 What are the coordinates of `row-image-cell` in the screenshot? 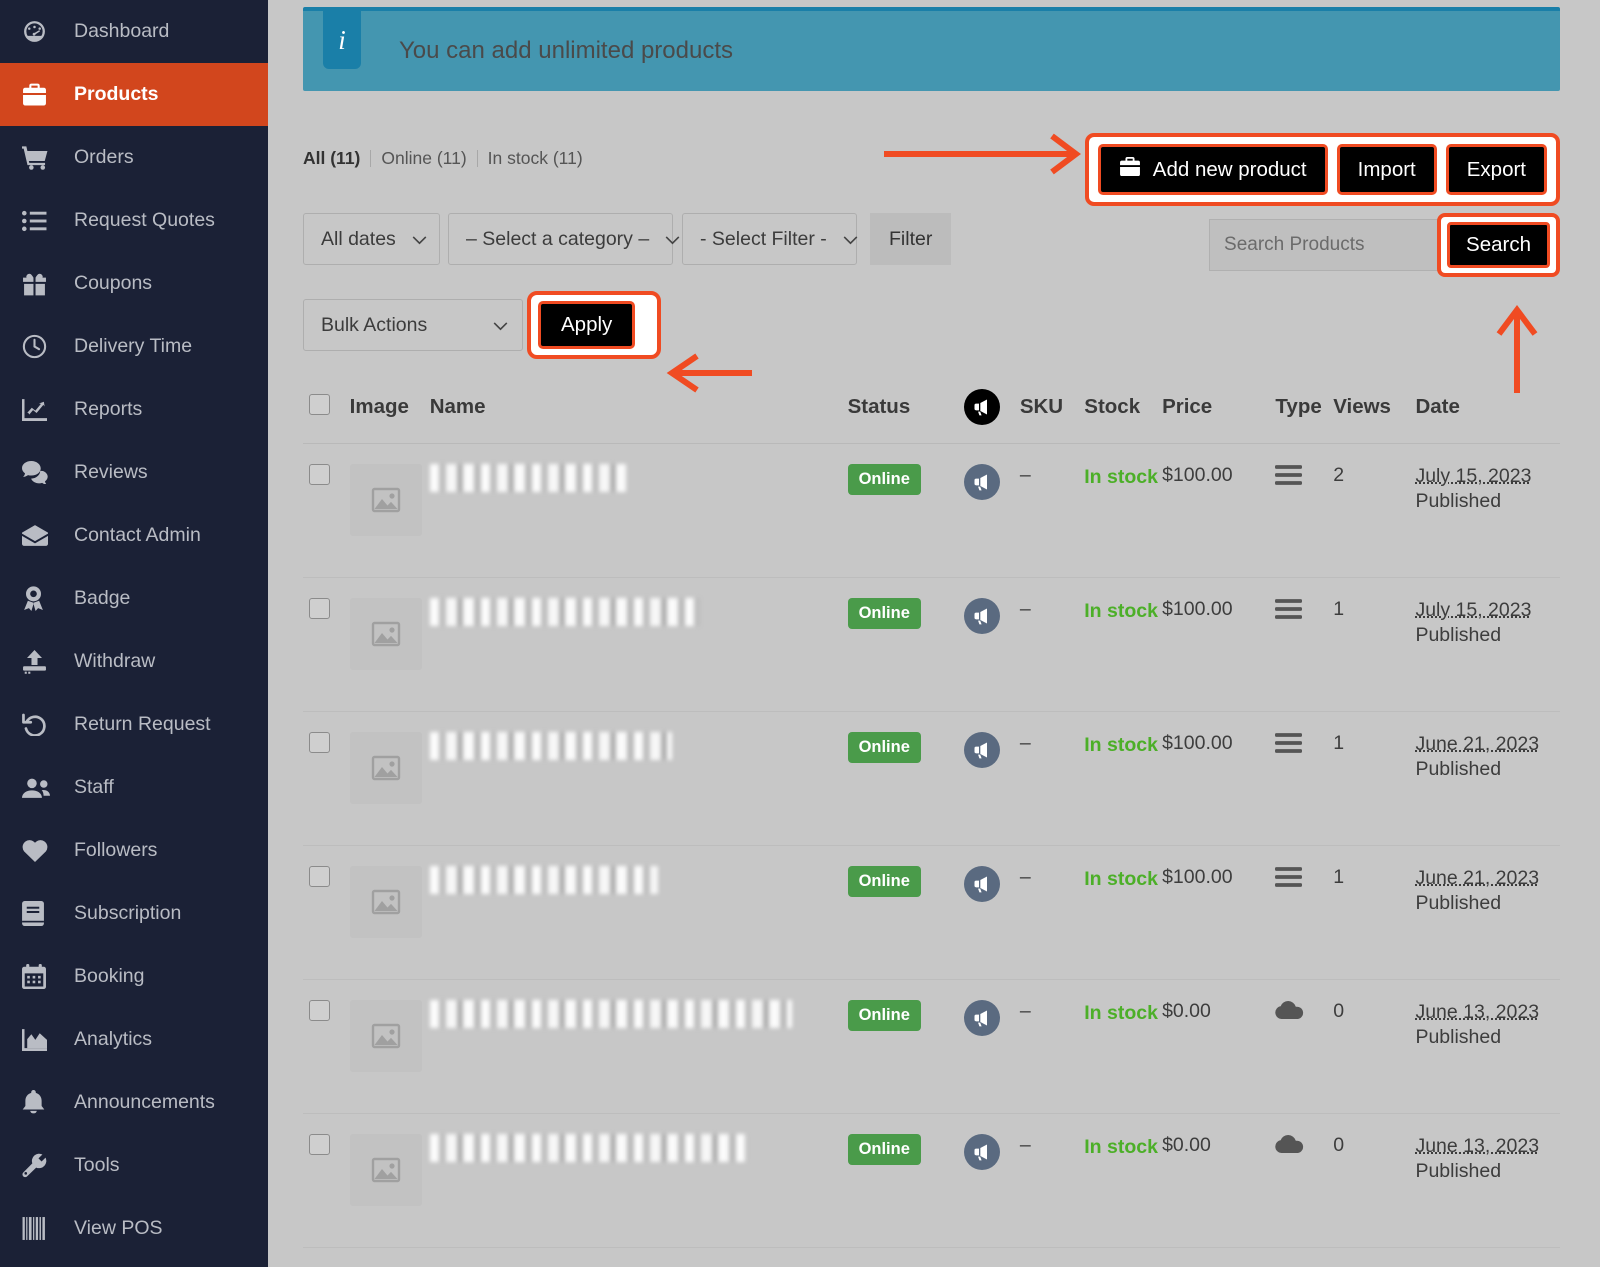 It's located at (389, 912).